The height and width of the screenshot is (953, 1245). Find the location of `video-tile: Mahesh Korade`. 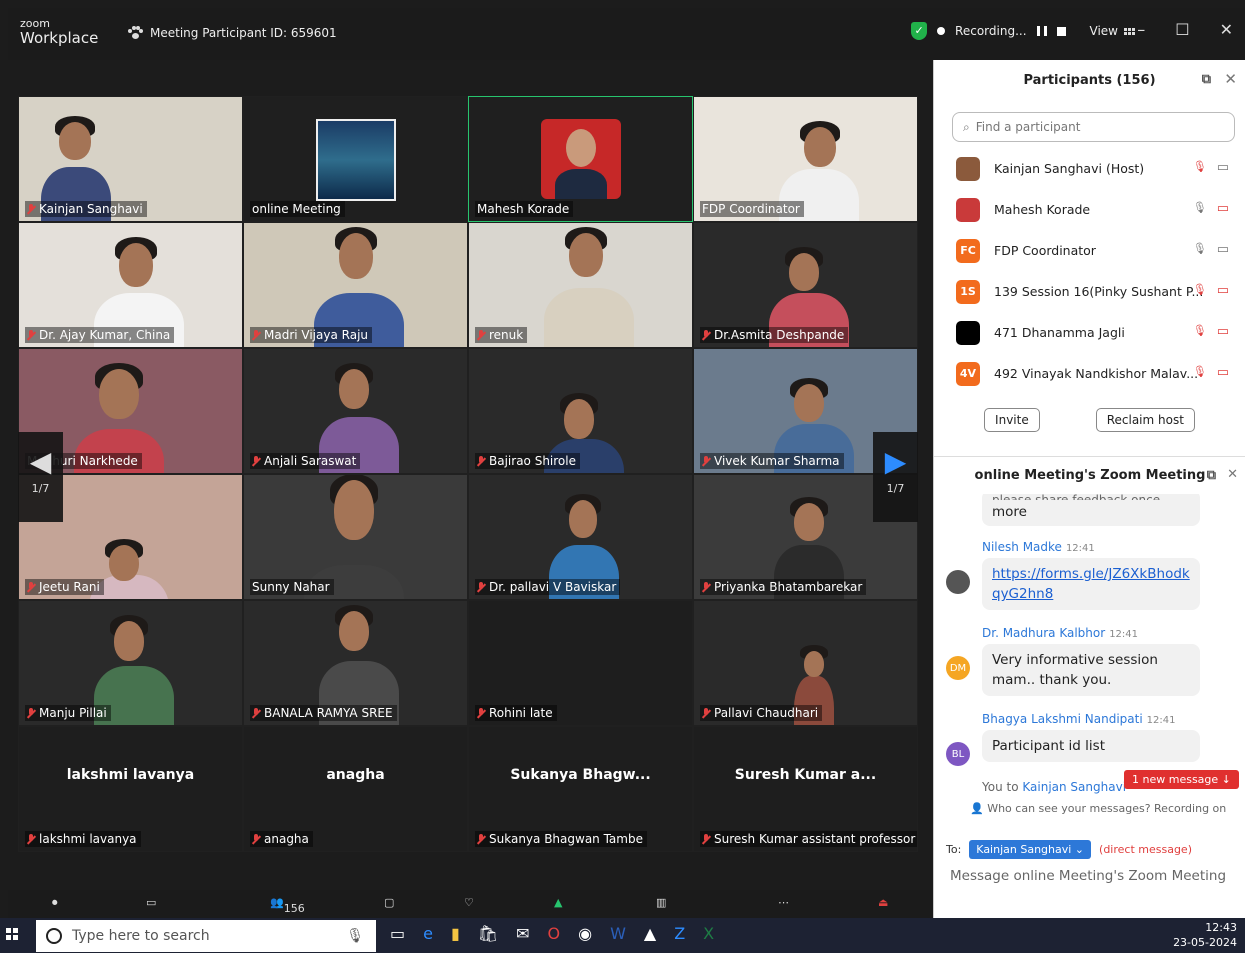

video-tile: Mahesh Korade is located at coordinates (580, 159).